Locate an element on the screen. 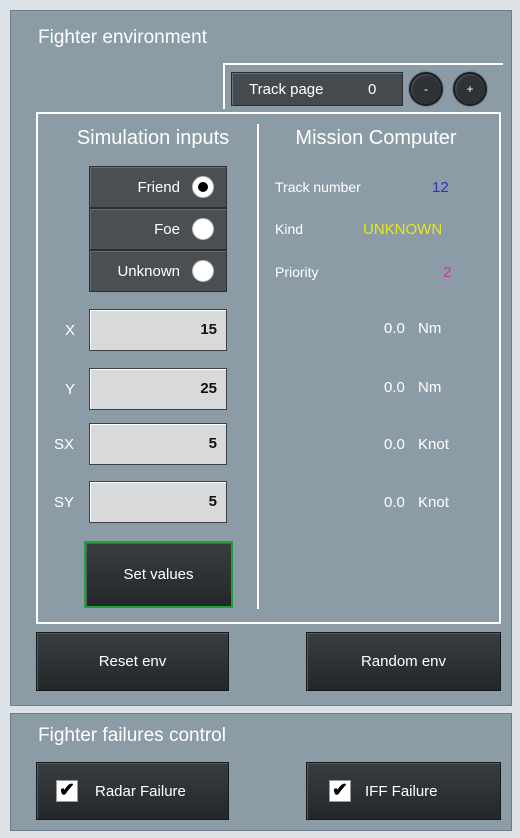 The image size is (520, 838). sy-label: SY is located at coordinates (64, 502).